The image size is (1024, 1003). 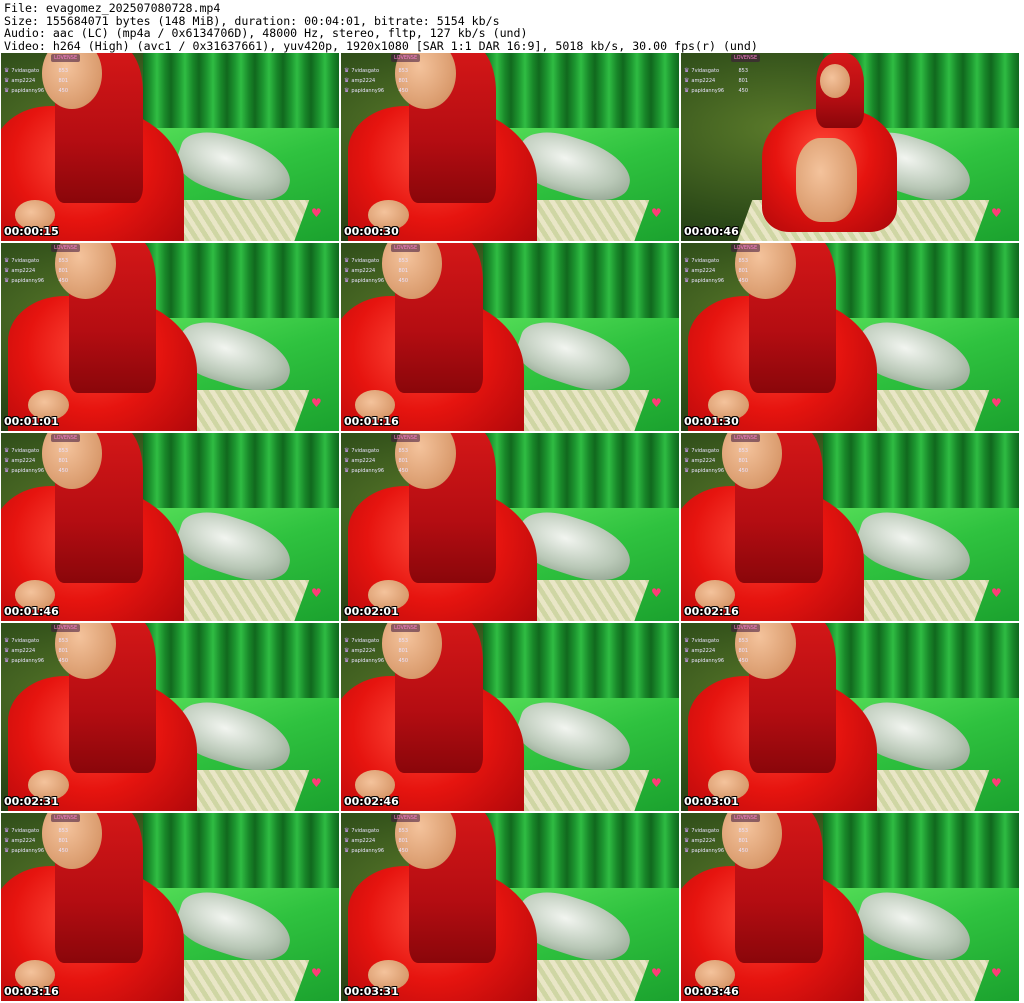 What do you see at coordinates (31, 611) in the screenshot?
I see `timestamp: 00:01:46` at bounding box center [31, 611].